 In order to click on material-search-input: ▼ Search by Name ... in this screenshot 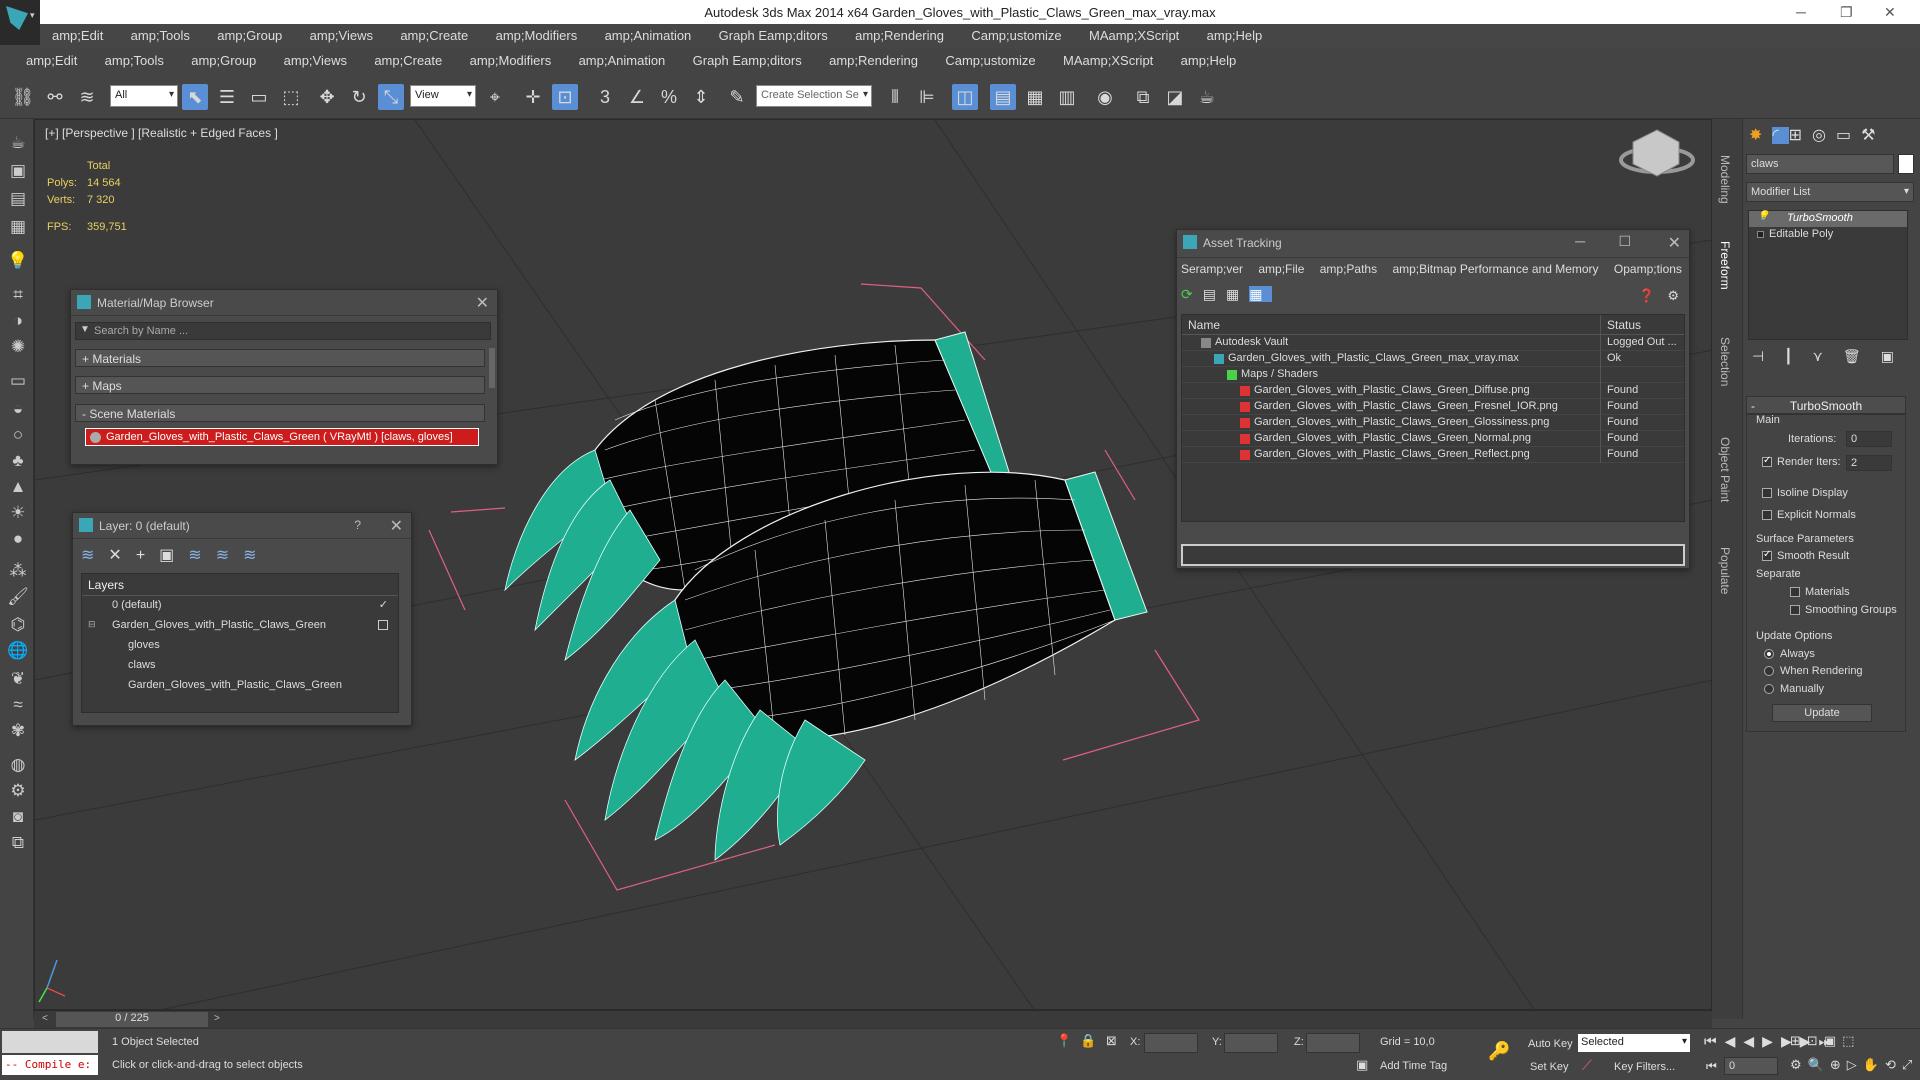, I will do `click(283, 331)`.